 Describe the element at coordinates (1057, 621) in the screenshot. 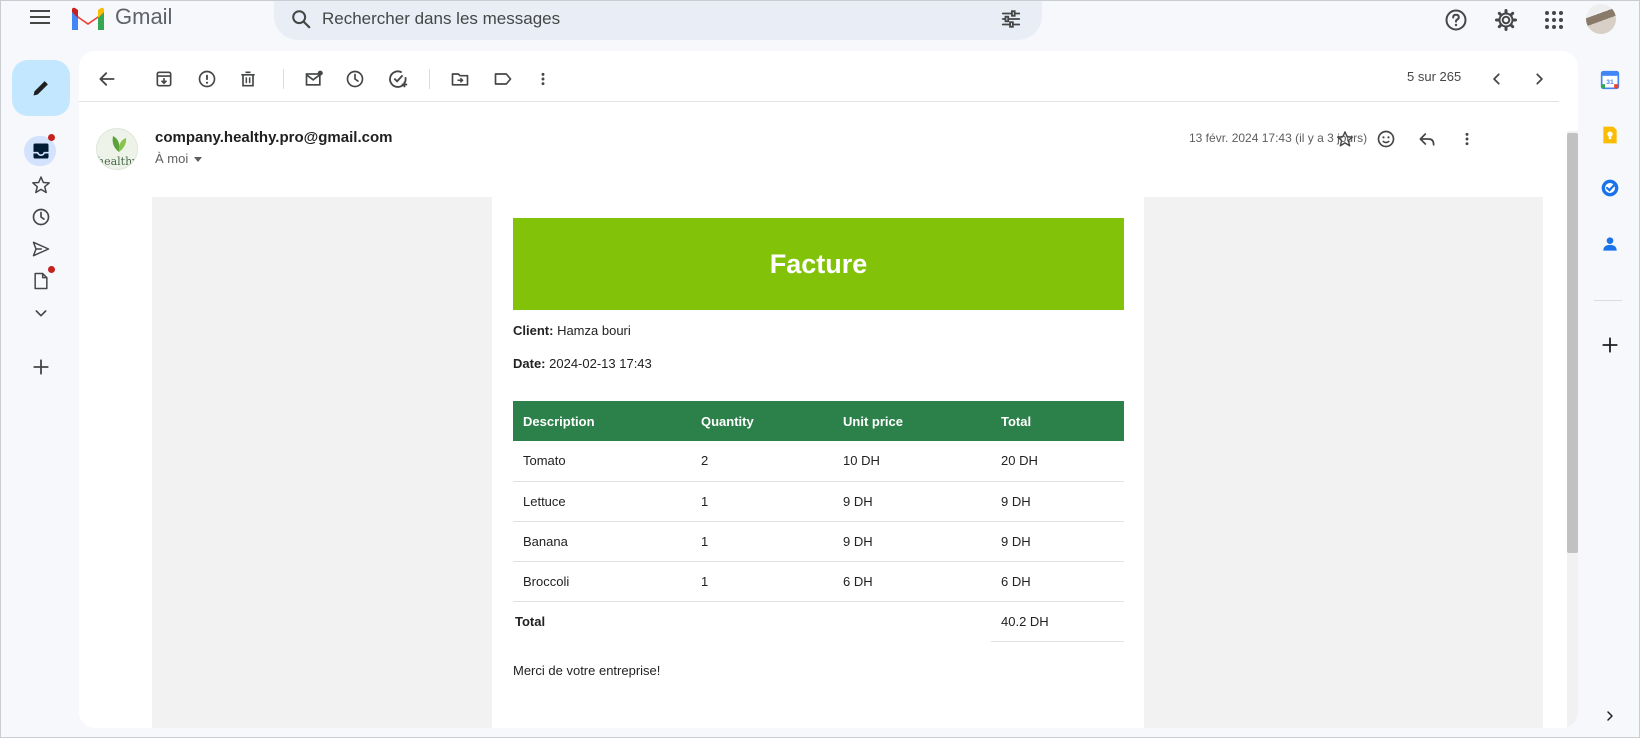

I see `total-value: 40.2 DH` at that location.